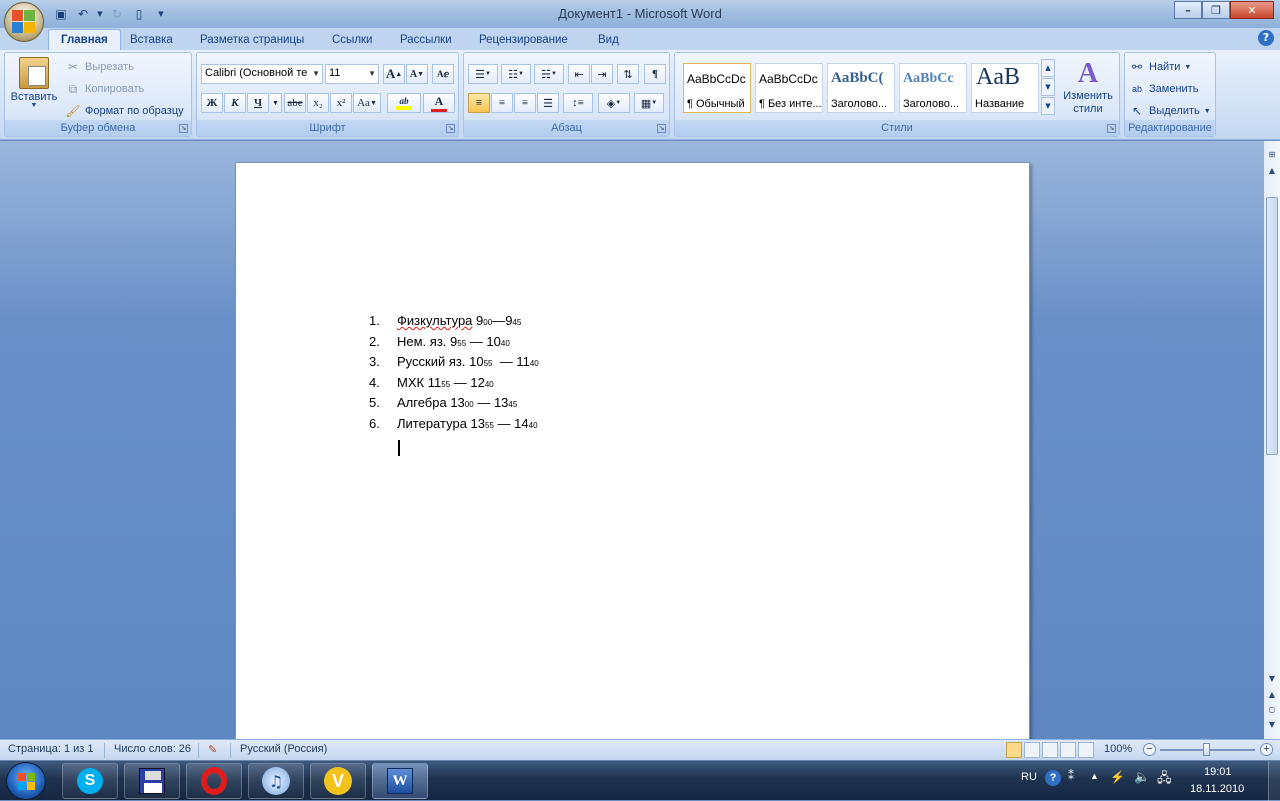 This screenshot has height=801, width=1280. I want to click on draft-view-icon, so click(1086, 750).